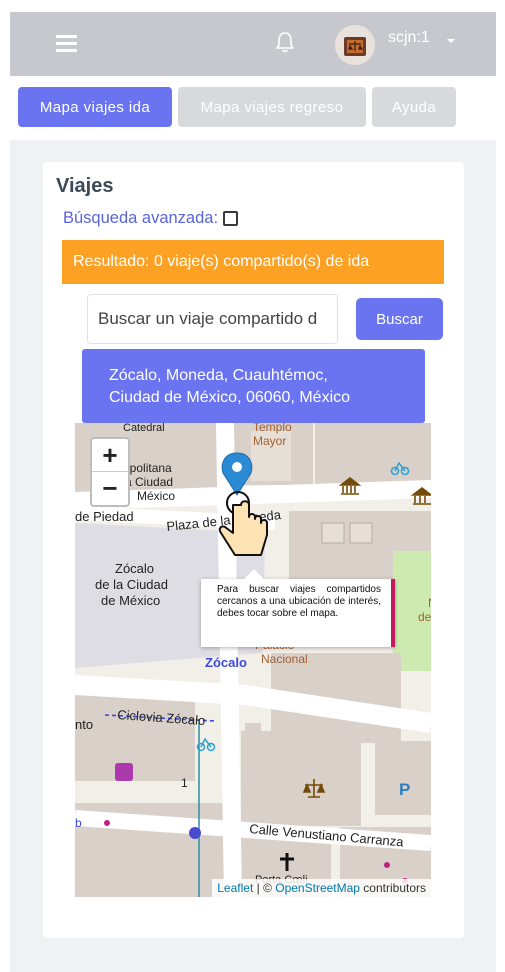 Image resolution: width=505 pixels, height=972 pixels. I want to click on parking-icon: P, so click(404, 789).